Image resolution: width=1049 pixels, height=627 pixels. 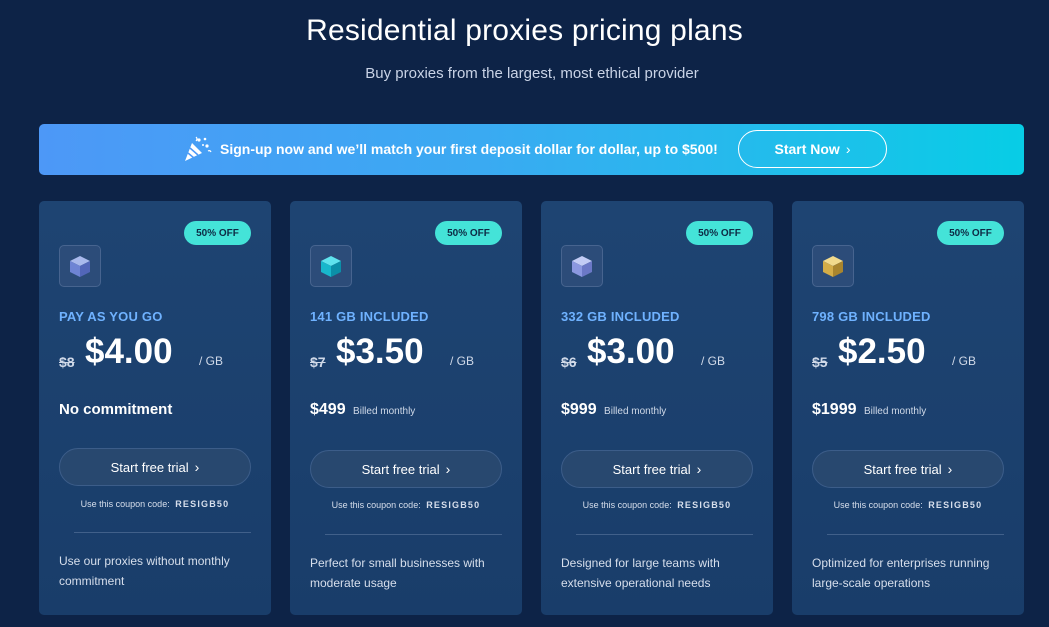 I want to click on plan-name: 332 GB INCLUDED, so click(x=620, y=316).